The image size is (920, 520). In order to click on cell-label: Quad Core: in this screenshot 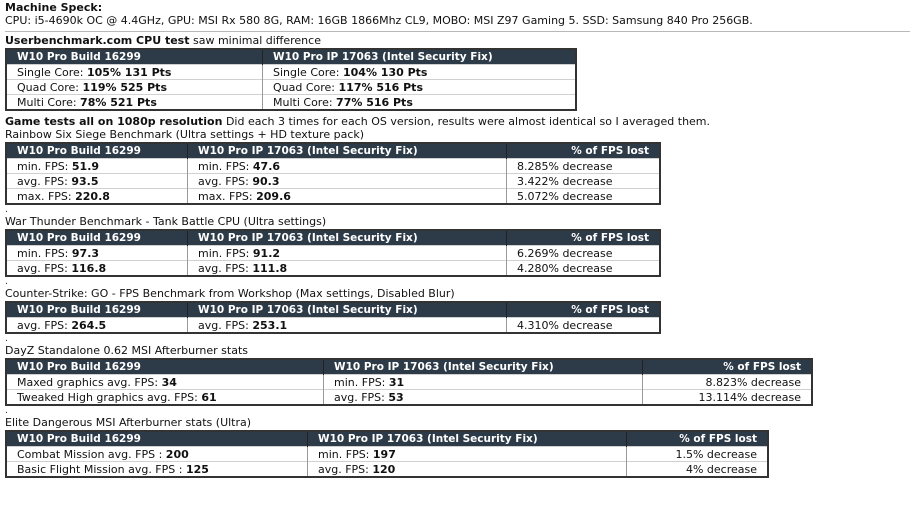, I will do `click(306, 87)`.